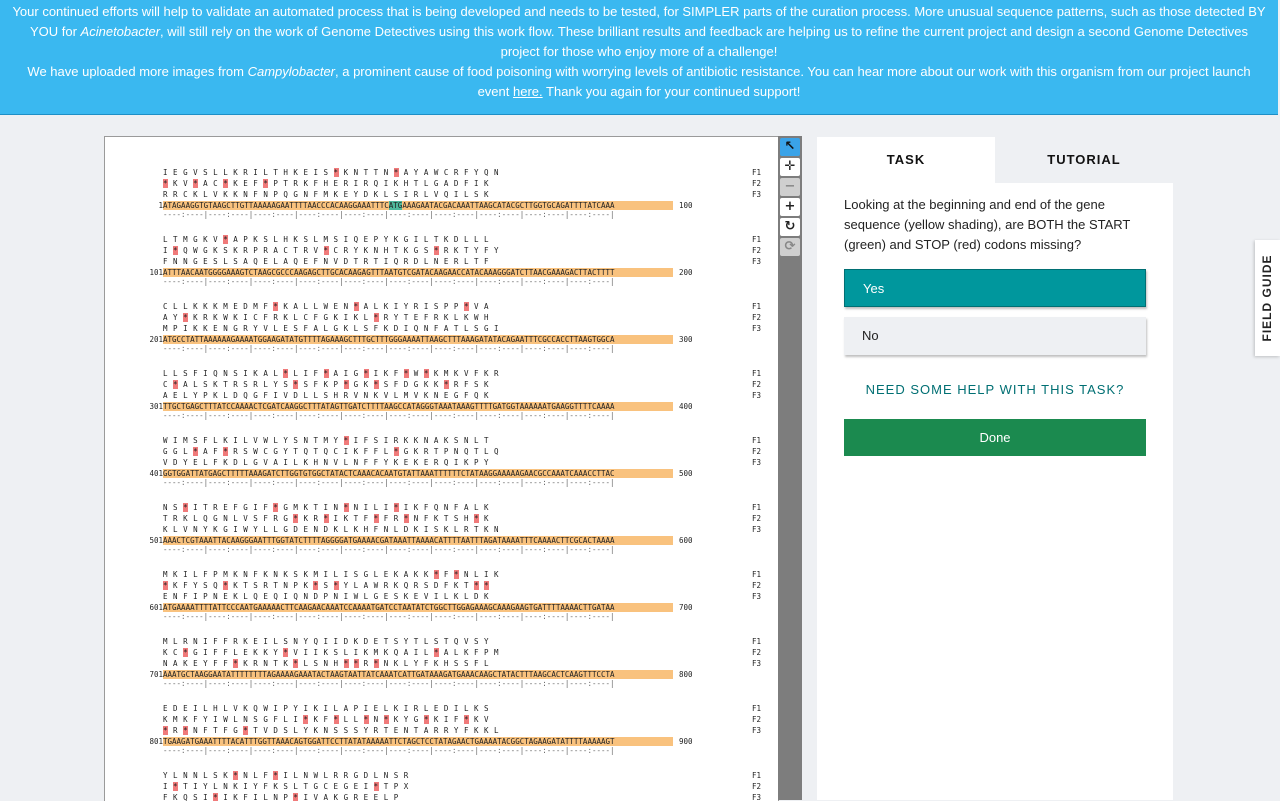 The width and height of the screenshot is (1280, 801). Describe the element at coordinates (686, 339) in the screenshot. I see `sequence-end-index: 300` at that location.